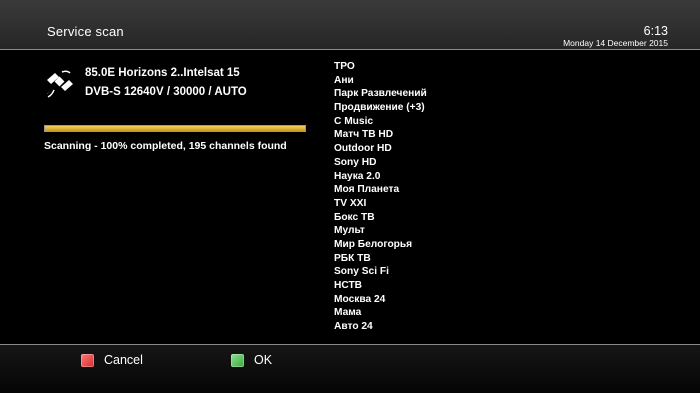  What do you see at coordinates (367, 190) in the screenshot?
I see `channel-list-item: Моя Планета` at bounding box center [367, 190].